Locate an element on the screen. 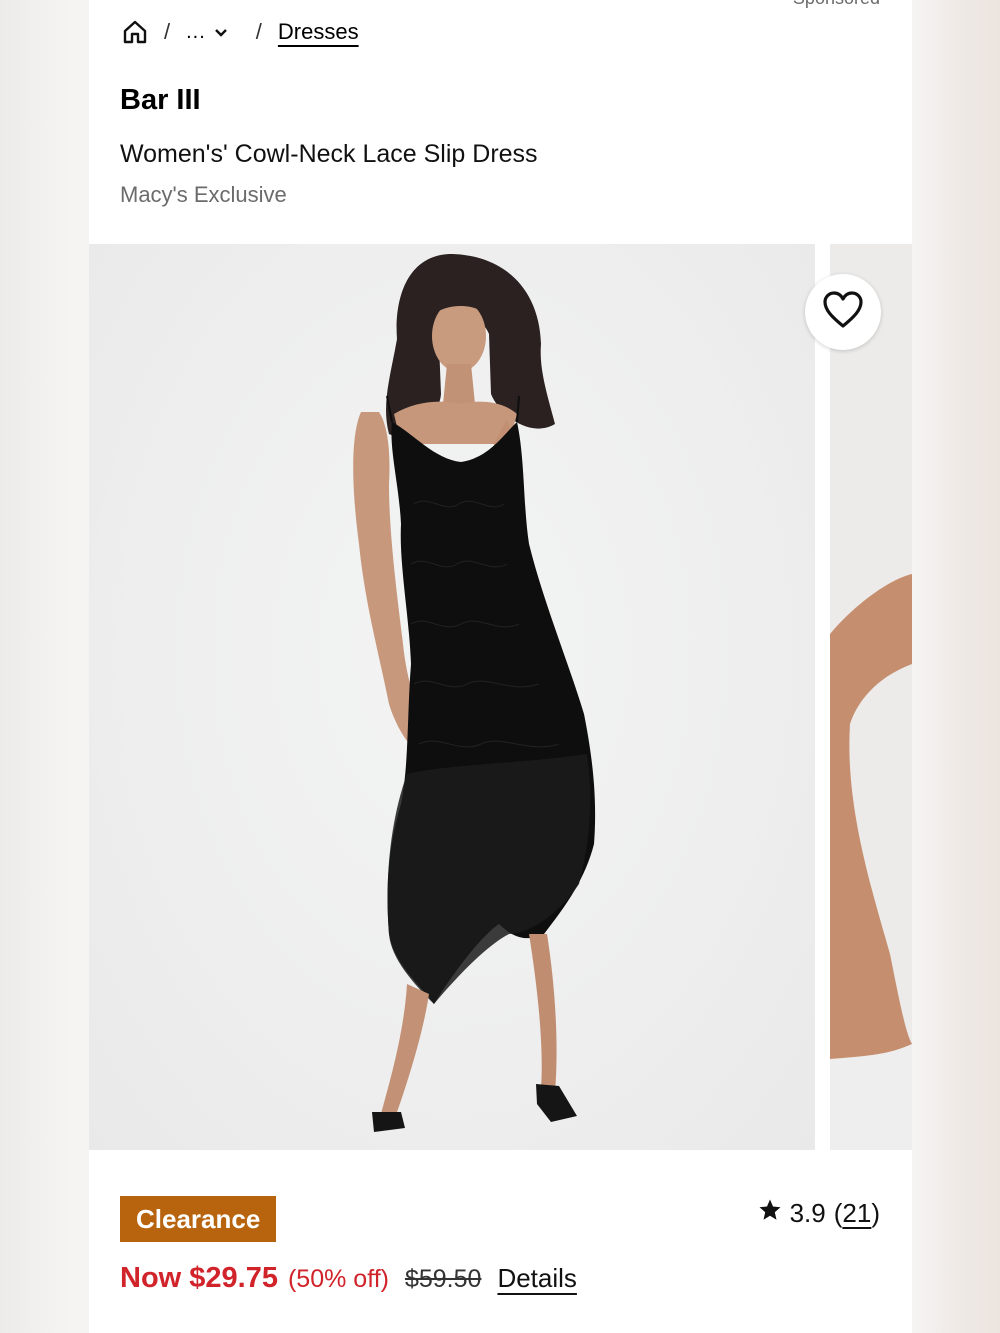 Image resolution: width=1000 pixels, height=1333 pixels. rating-close-paren: ) is located at coordinates (875, 1213).